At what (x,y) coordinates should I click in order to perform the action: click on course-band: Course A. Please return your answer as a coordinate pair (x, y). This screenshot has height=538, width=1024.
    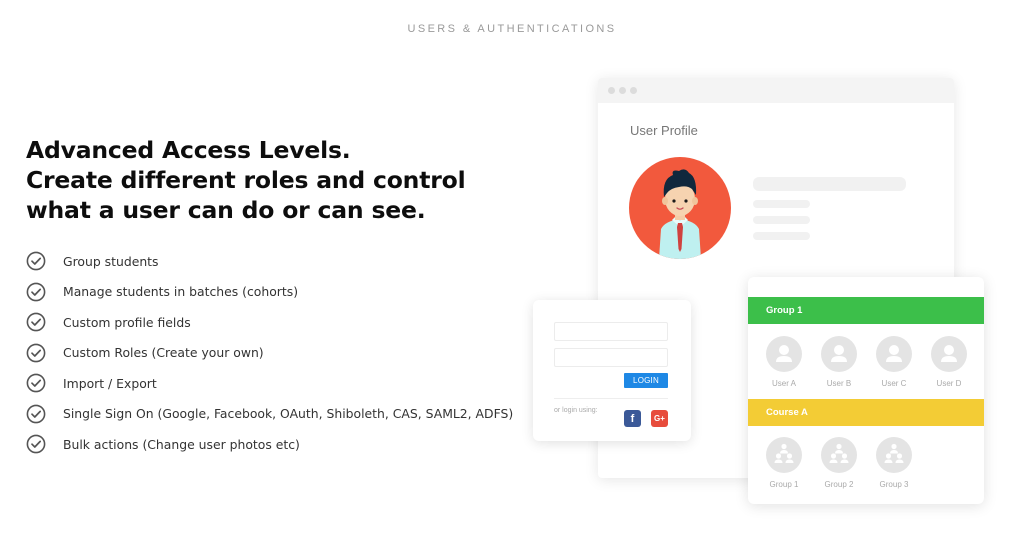
    Looking at the image, I should click on (866, 412).